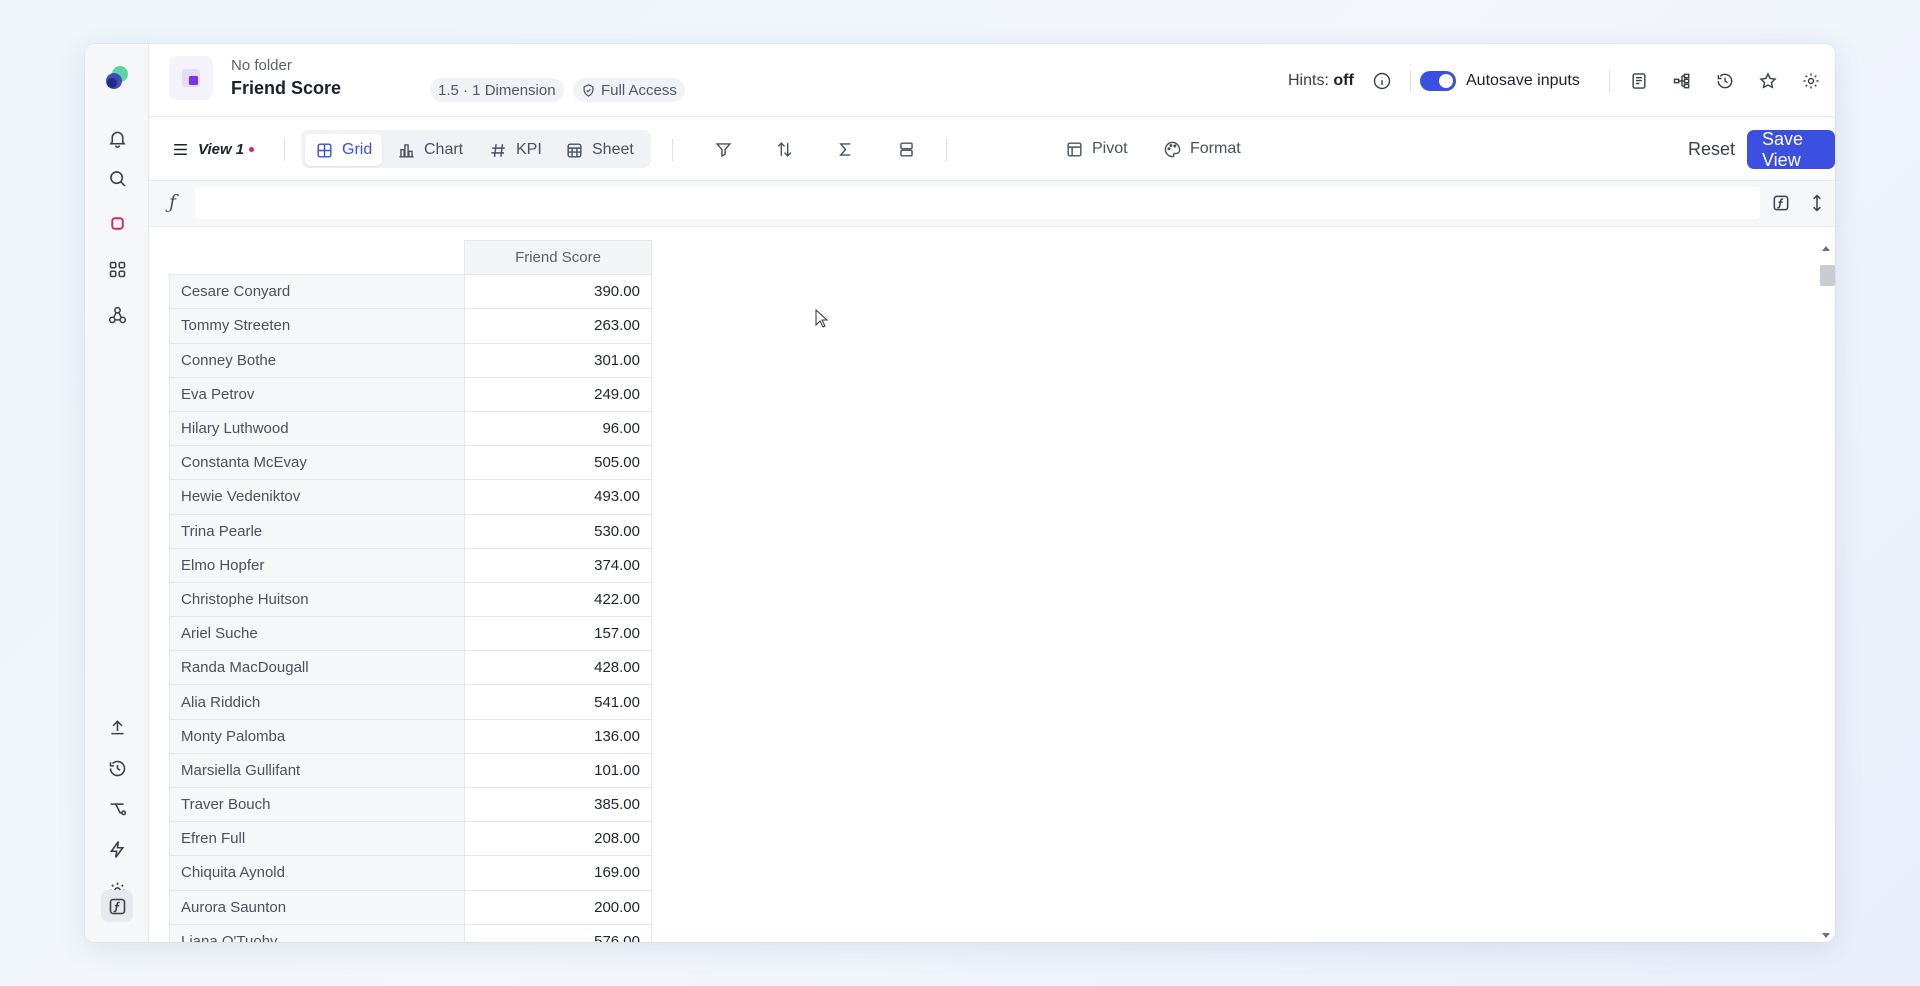 The height and width of the screenshot is (986, 1920). What do you see at coordinates (1438, 80) in the screenshot?
I see `autosave-toggle` at bounding box center [1438, 80].